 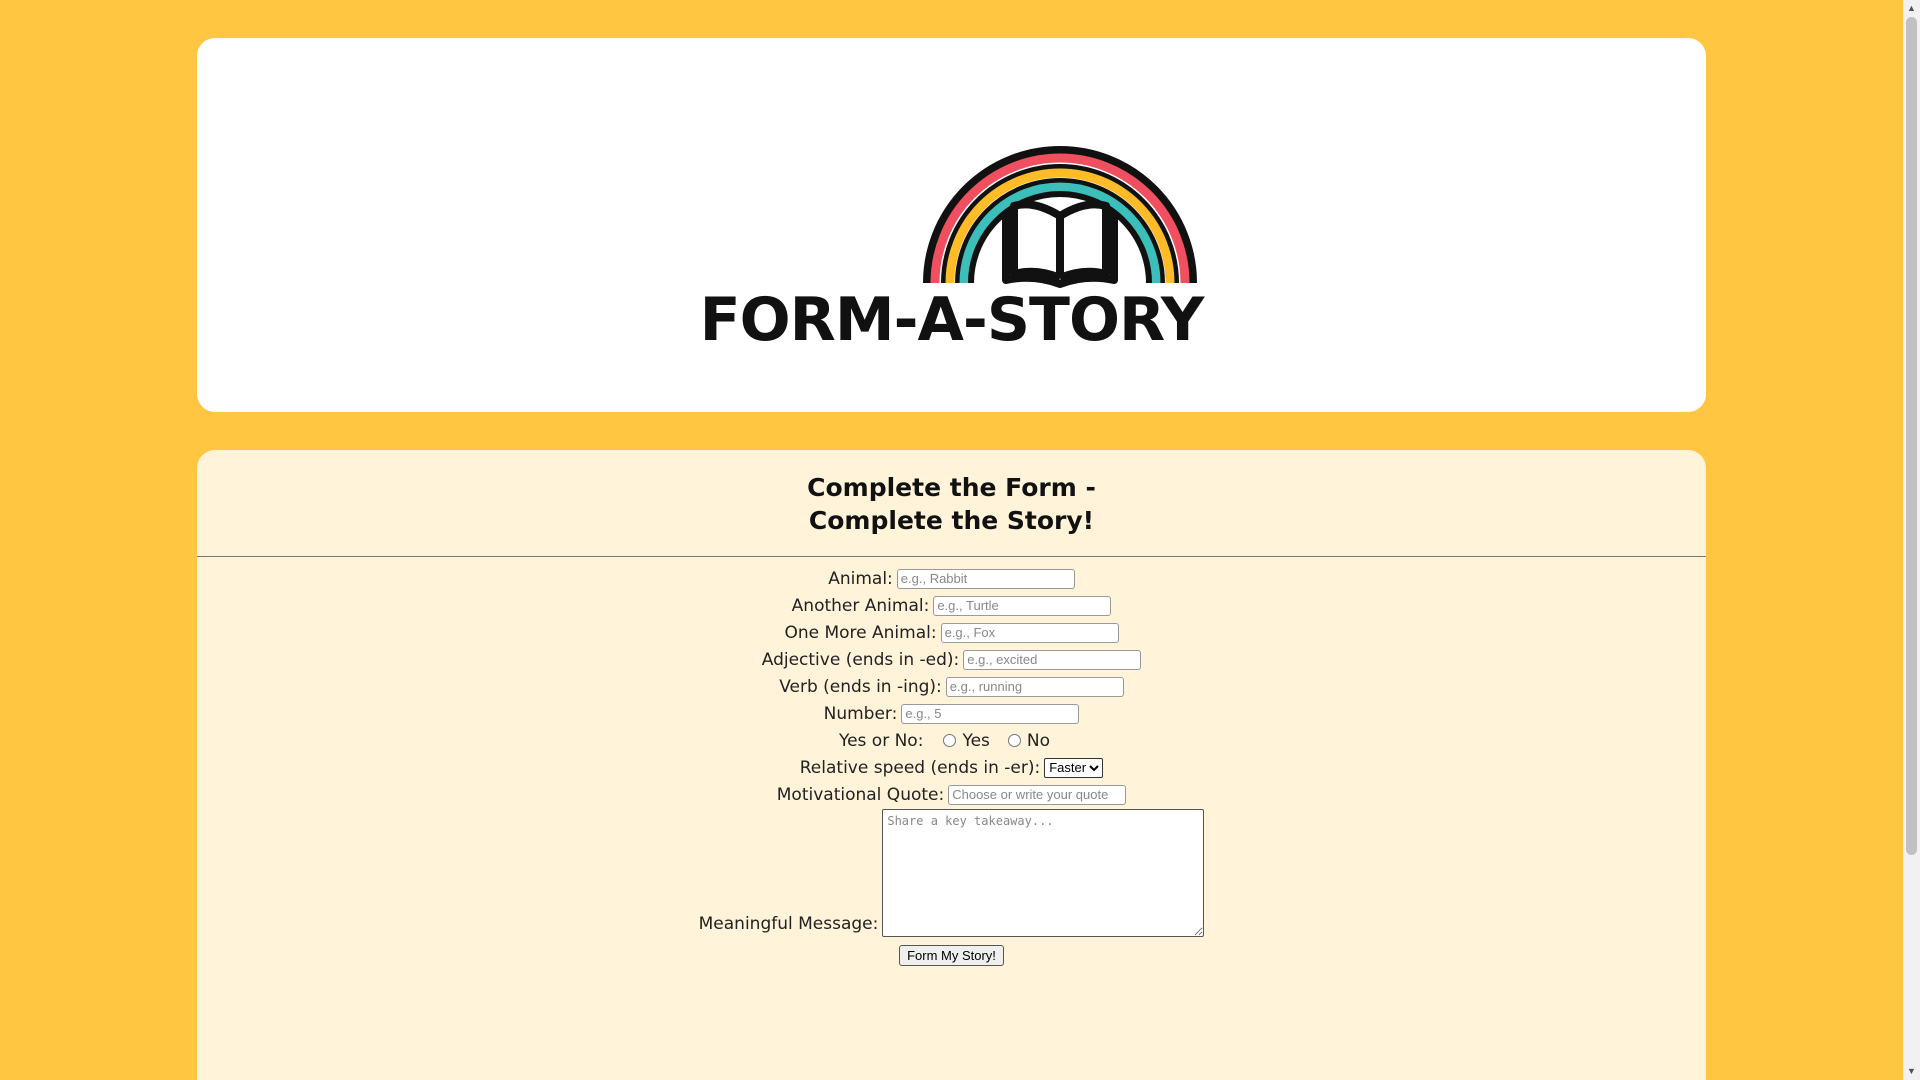 I want to click on logo-text: FORM-A-STORY, so click(x=952, y=320).